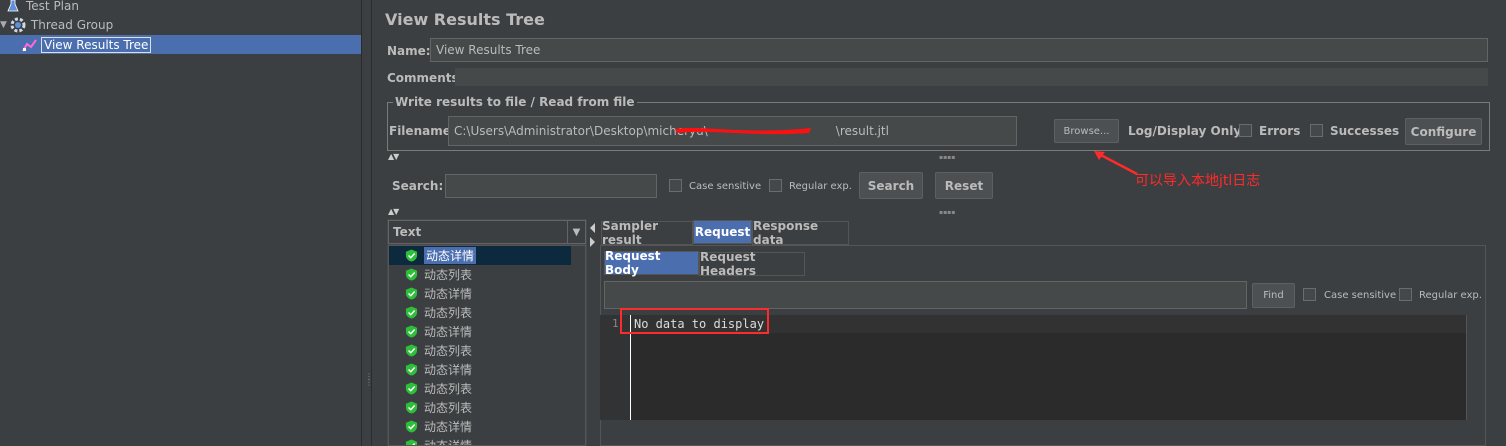 This screenshot has width=1506, height=446. Describe the element at coordinates (925, 295) in the screenshot. I see `find-input` at that location.